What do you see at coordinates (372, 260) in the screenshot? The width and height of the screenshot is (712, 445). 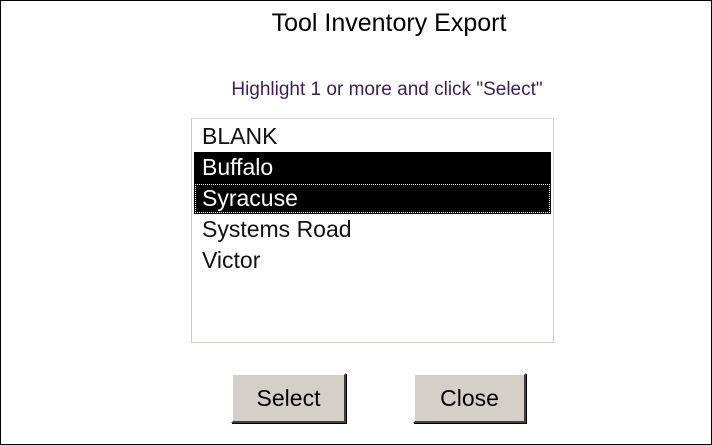 I see `list-item-victor: Victor` at bounding box center [372, 260].